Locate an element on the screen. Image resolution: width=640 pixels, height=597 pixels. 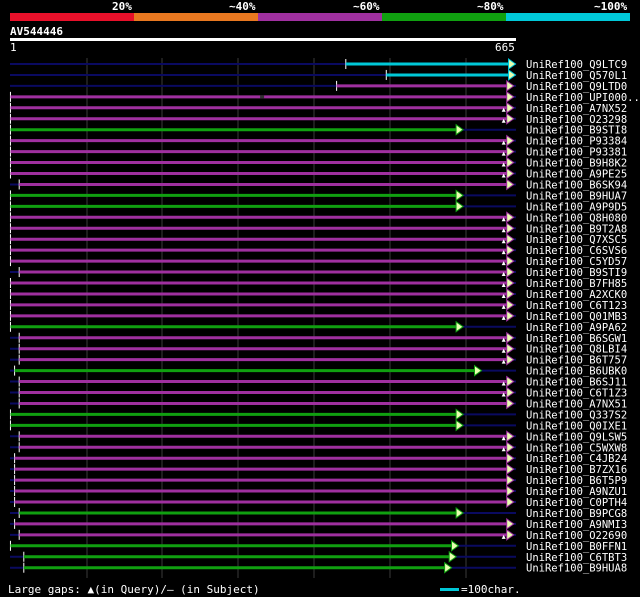
hit-id-label: UniRef100_B9HUA8 is located at coordinates (576, 569).